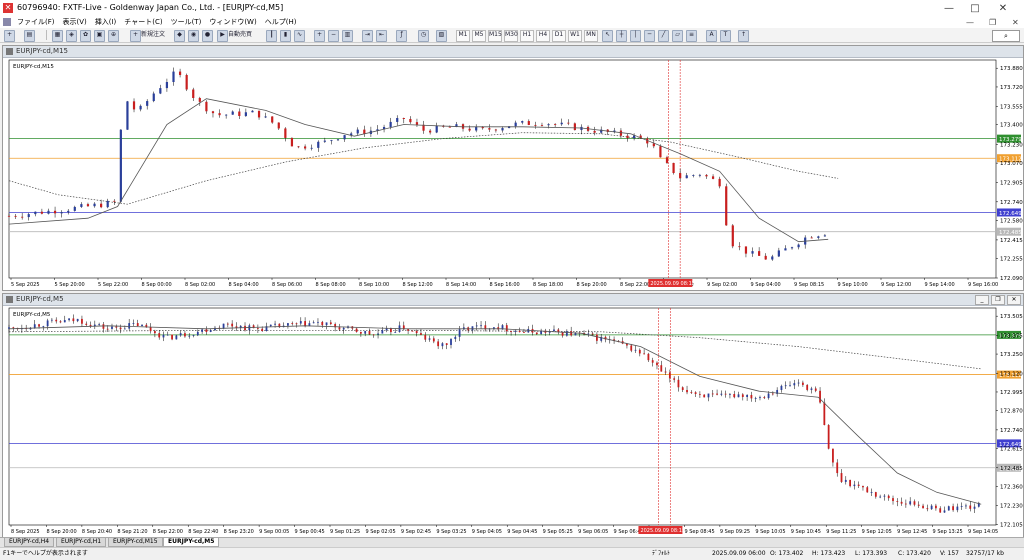 This screenshot has height=560, width=1024. Describe the element at coordinates (677, 36) in the screenshot. I see `channel-icon: ▱` at that location.